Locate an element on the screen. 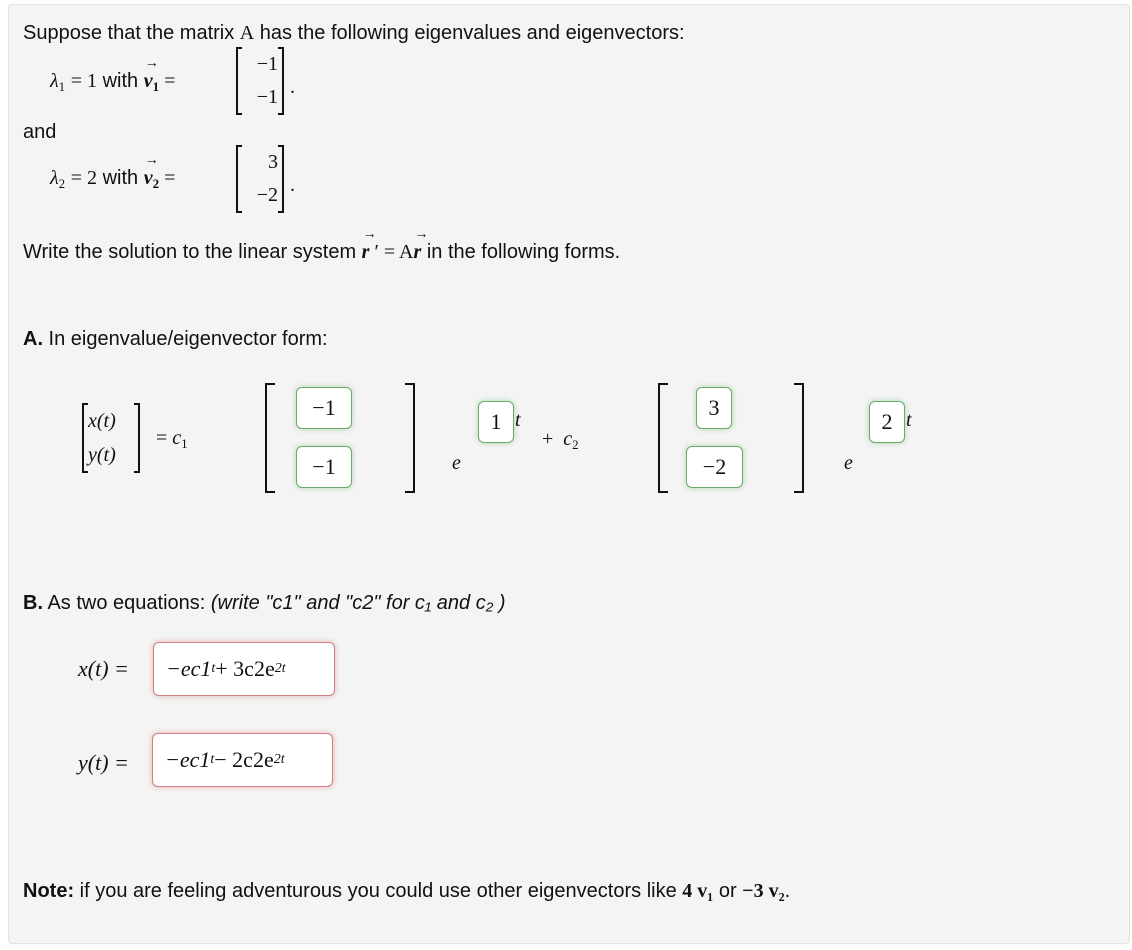 Image resolution: width=1132 pixels, height=950 pixels. part-b-label: B. is located at coordinates (33, 603).